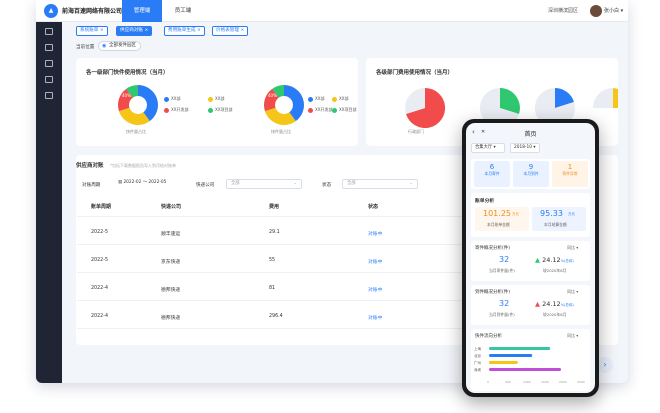  Describe the element at coordinates (351, 183) in the screenshot. I see `status-value: 全部` at that location.